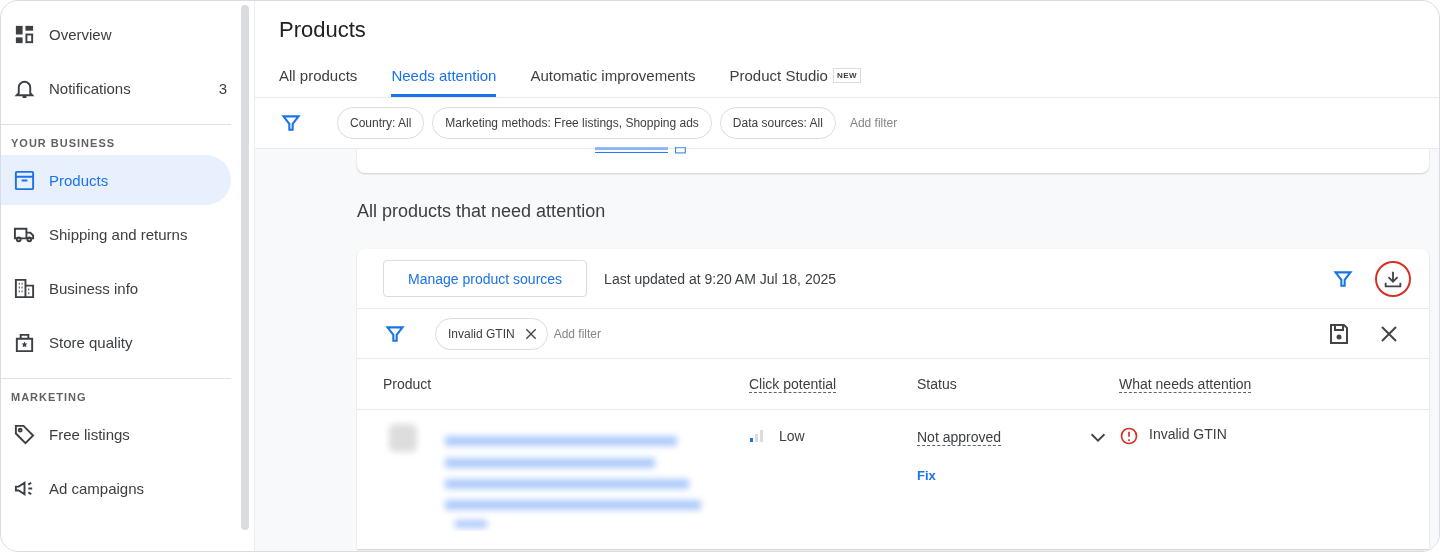  Describe the element at coordinates (24, 180) in the screenshot. I see `archive-icon` at that location.